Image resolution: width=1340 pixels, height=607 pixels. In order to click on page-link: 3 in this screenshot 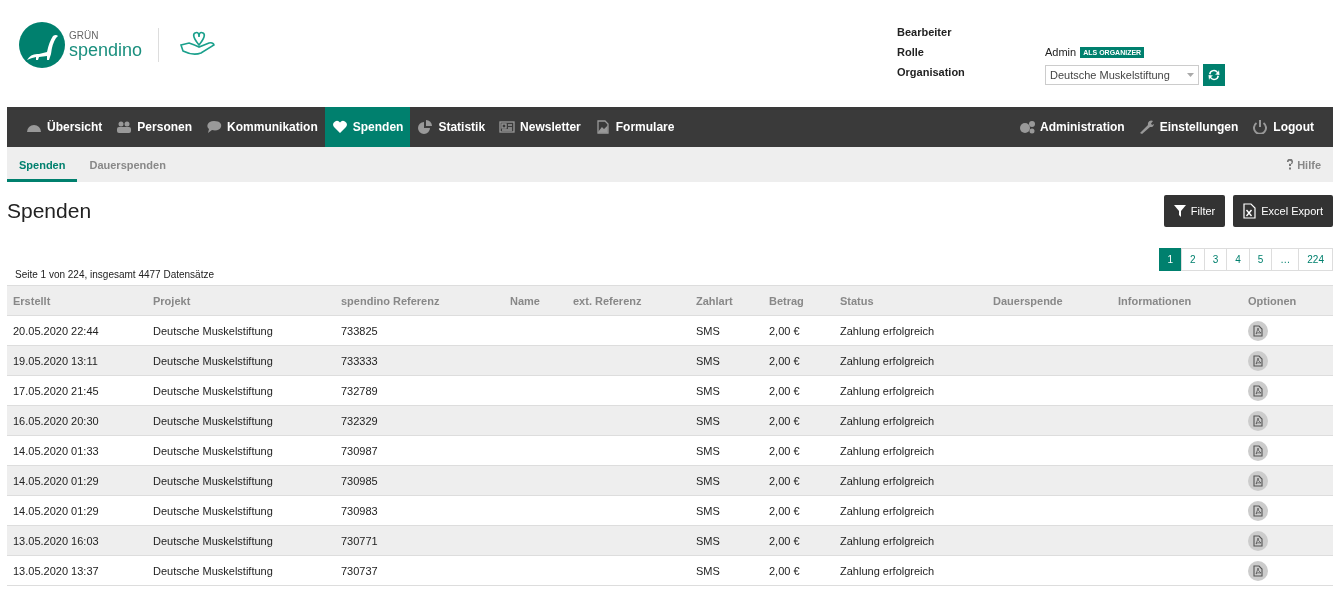, I will do `click(1215, 259)`.